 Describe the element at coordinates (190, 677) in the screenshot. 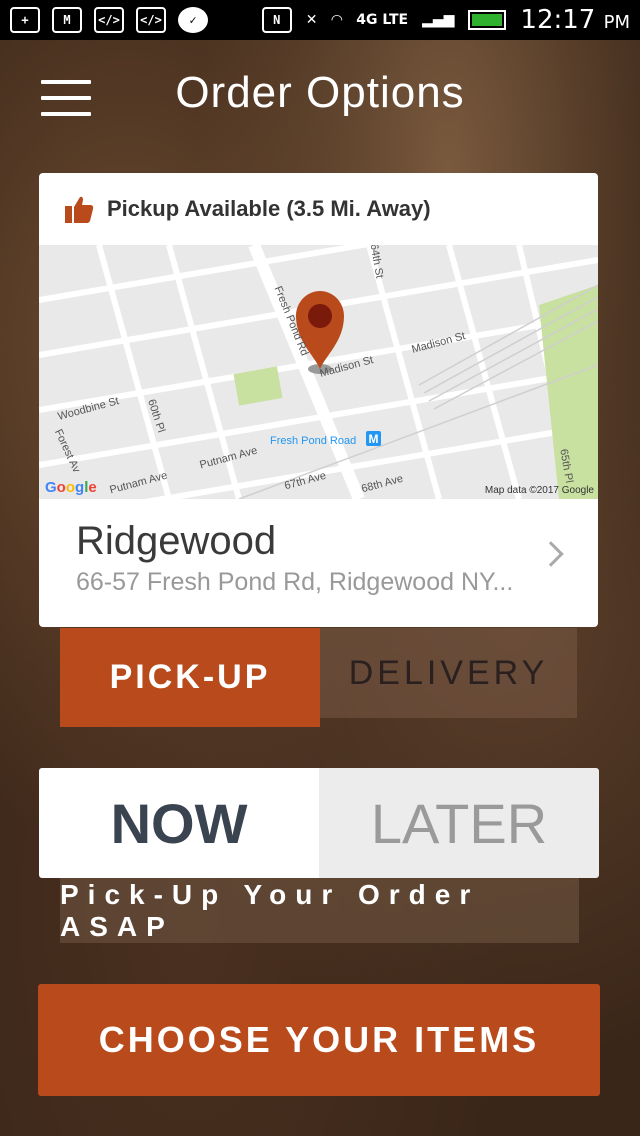

I see `pickup-button: PICK-UP` at that location.